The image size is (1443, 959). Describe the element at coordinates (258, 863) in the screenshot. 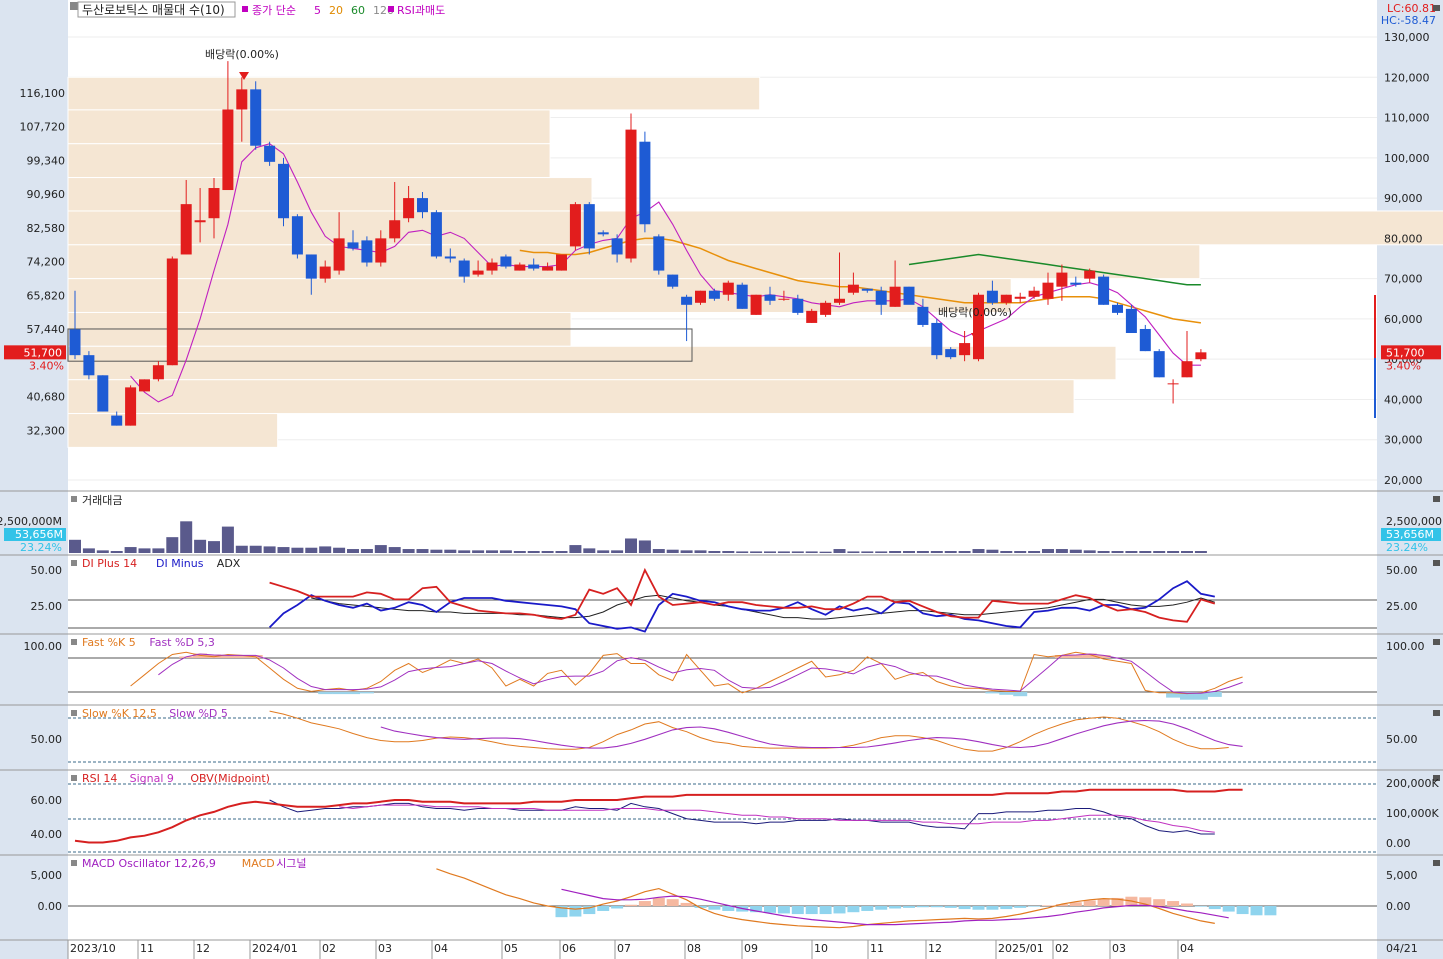

I see `macd-panel-legend: MACD` at that location.